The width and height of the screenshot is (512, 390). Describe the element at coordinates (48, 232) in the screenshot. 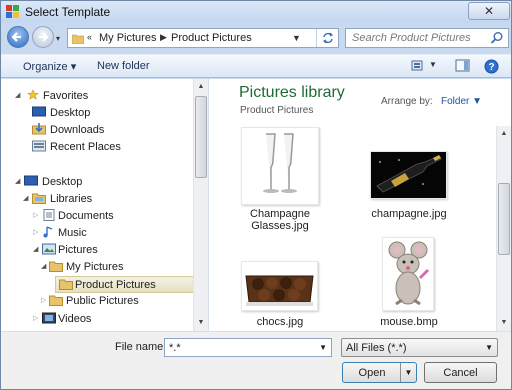

I see `music-note-icon` at that location.